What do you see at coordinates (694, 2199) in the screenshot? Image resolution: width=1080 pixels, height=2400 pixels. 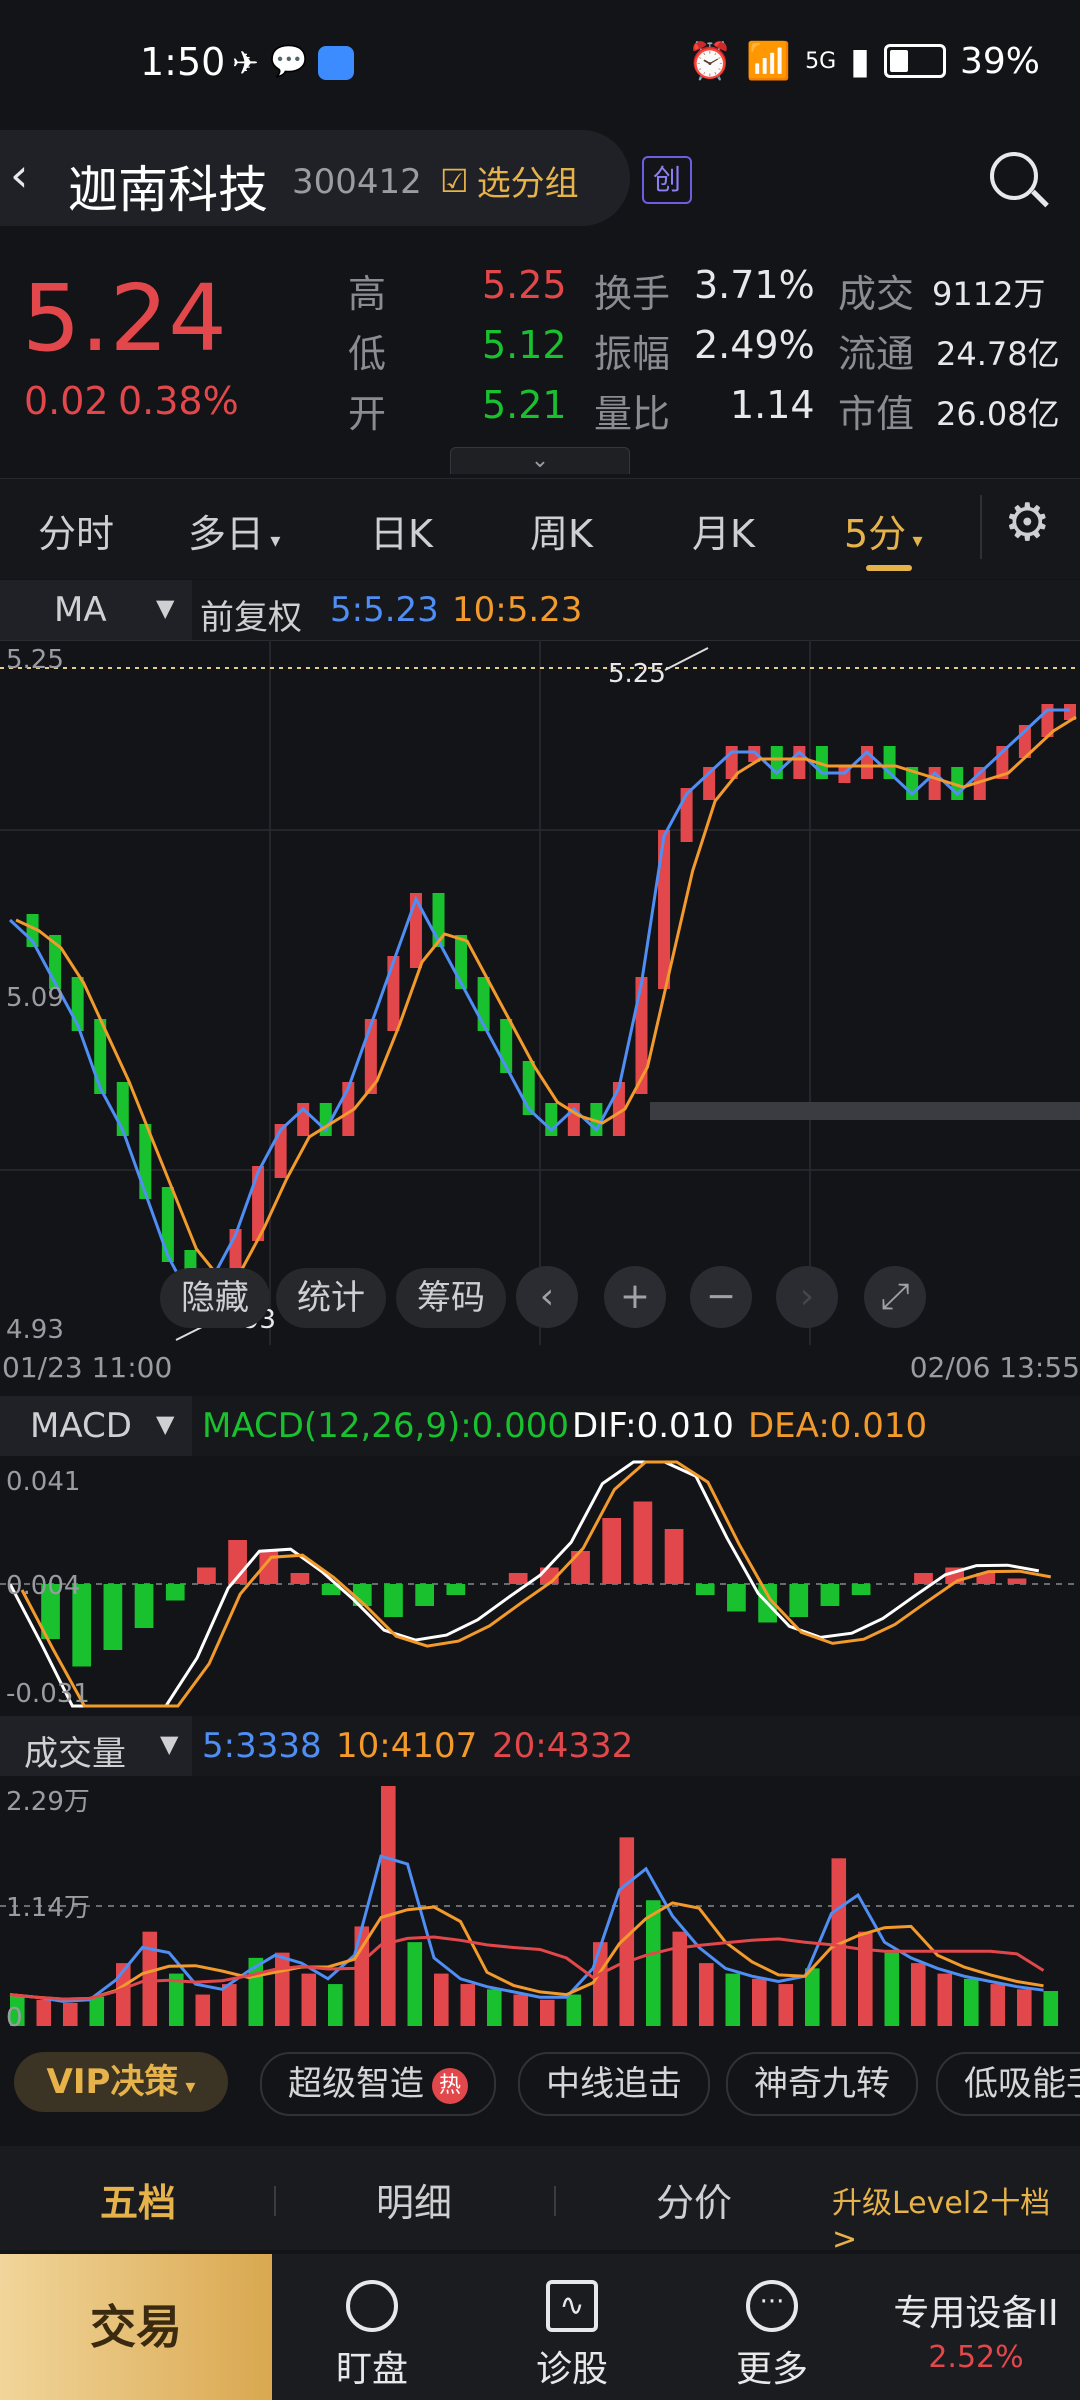 I see `tab-price-split: 分价` at bounding box center [694, 2199].